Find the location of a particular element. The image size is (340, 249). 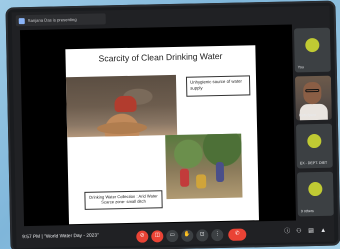

video-face is located at coordinates (312, 93).